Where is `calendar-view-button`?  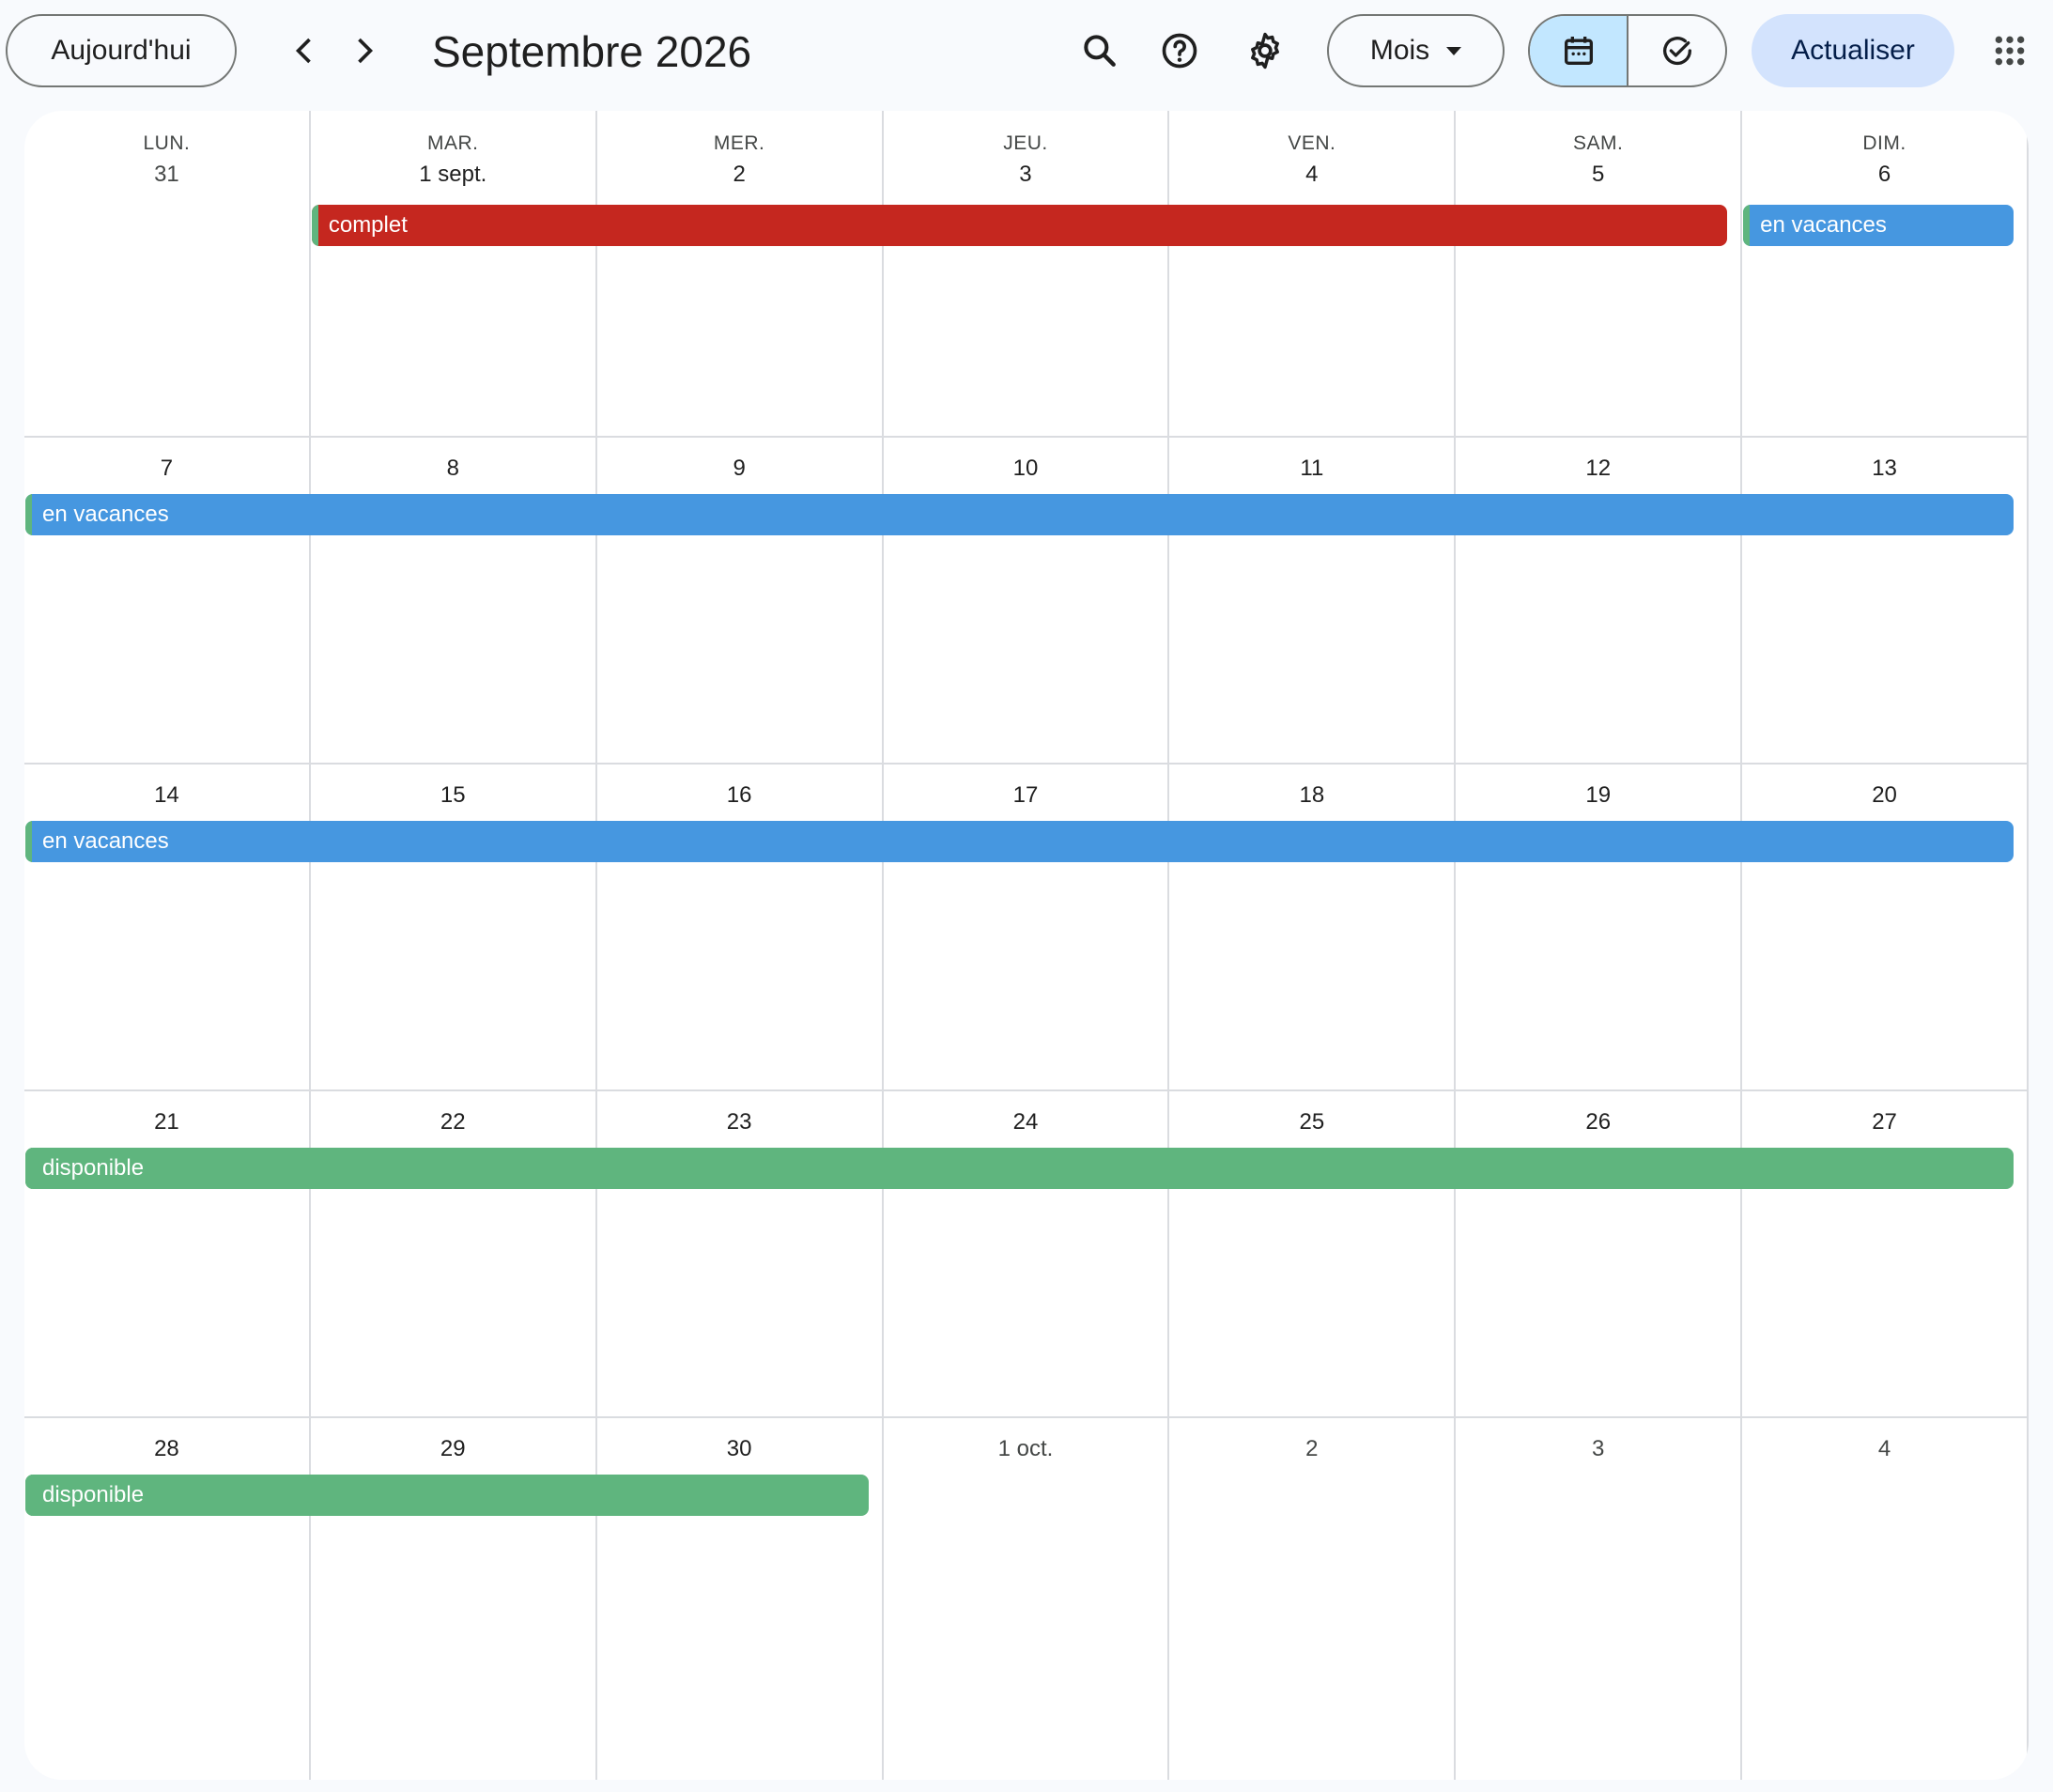 calendar-view-button is located at coordinates (1579, 50).